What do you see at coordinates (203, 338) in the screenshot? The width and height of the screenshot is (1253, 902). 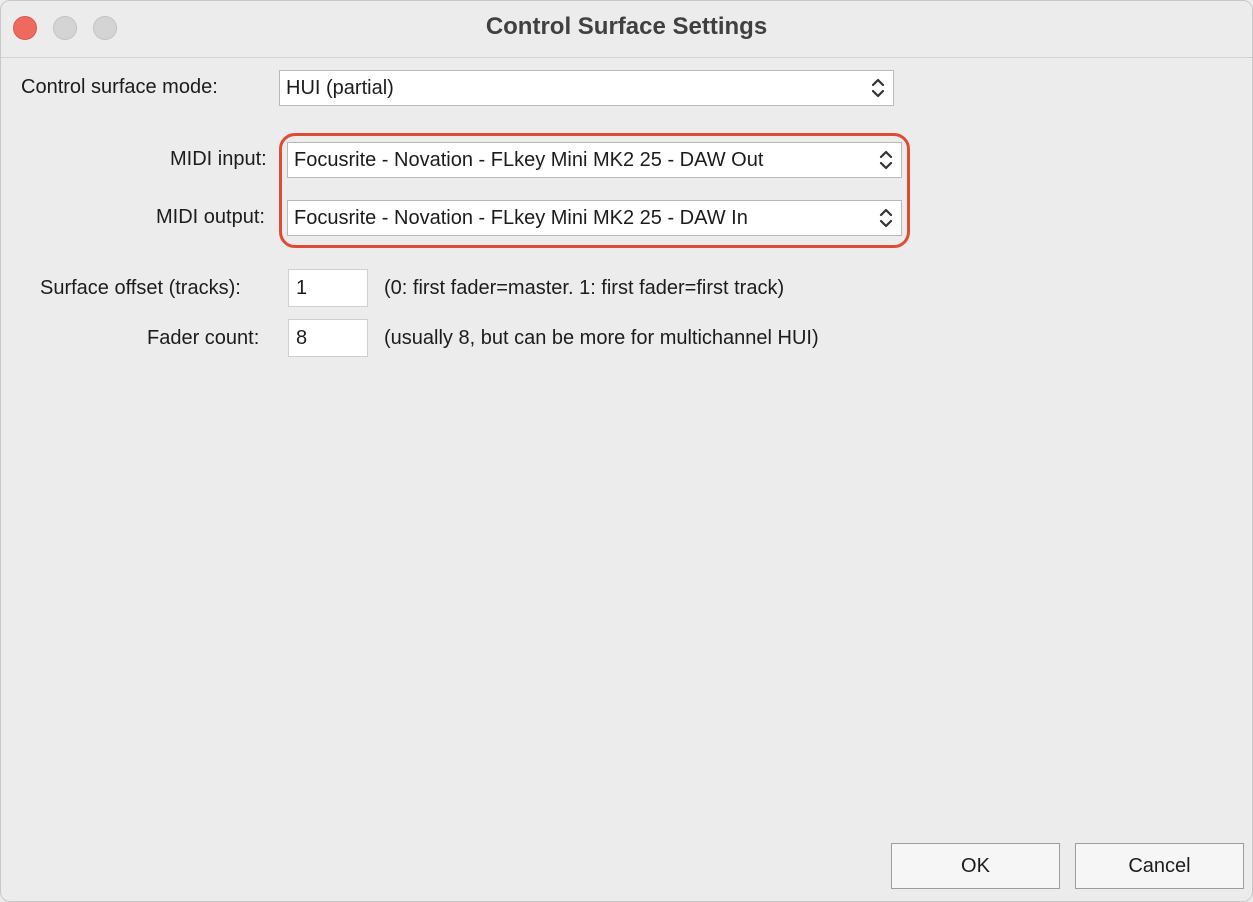 I see `fader-count-label: Fader count:` at bounding box center [203, 338].